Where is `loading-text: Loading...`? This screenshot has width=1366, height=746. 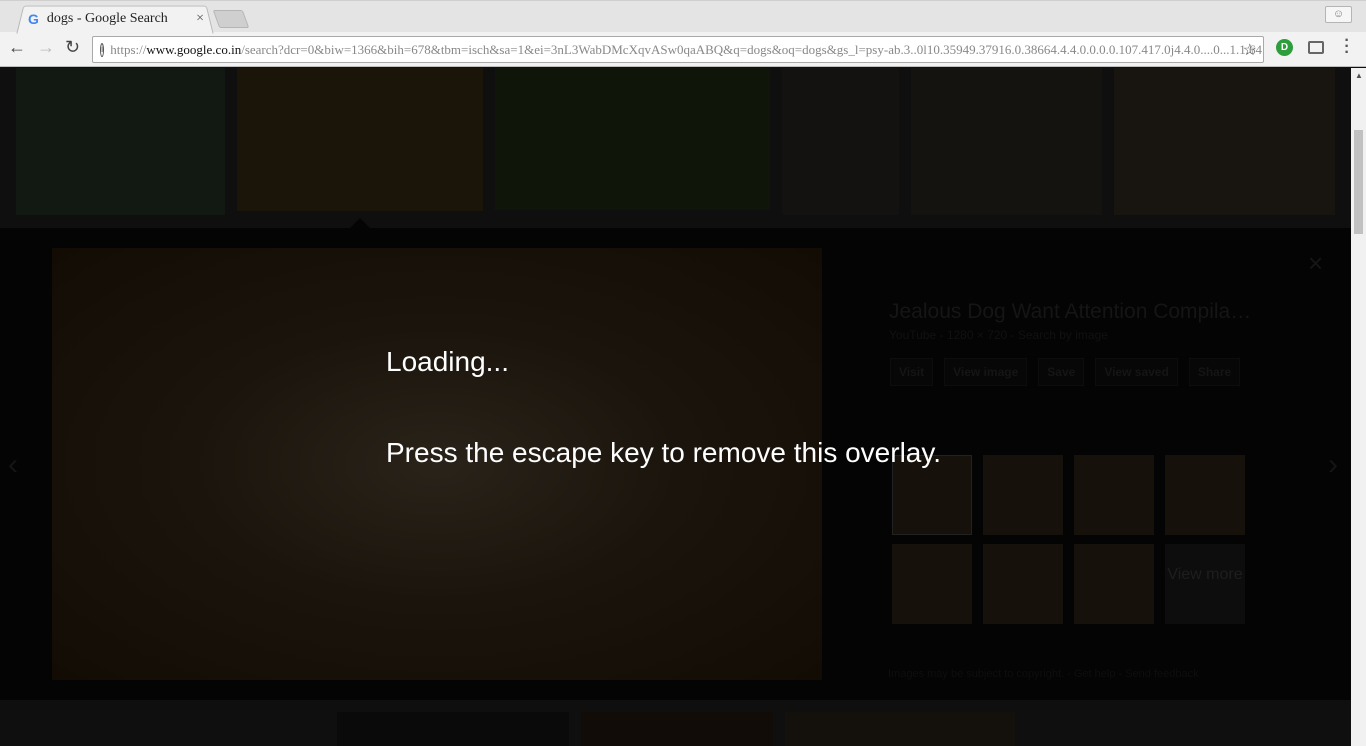
loading-text: Loading... is located at coordinates (447, 361).